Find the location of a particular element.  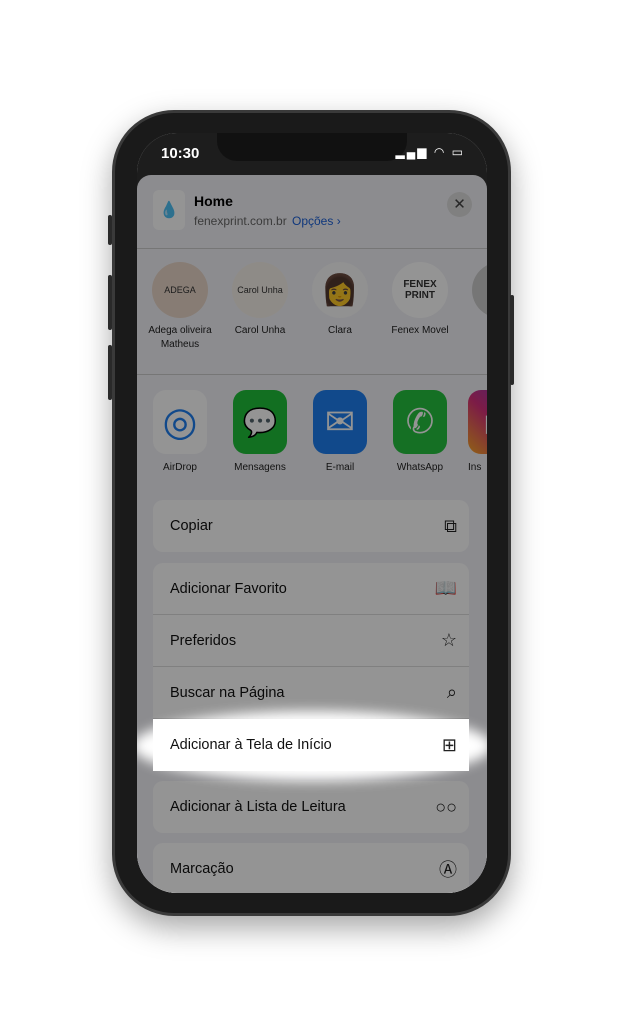

plus-square-icon: ⊞ is located at coordinates (449, 744).